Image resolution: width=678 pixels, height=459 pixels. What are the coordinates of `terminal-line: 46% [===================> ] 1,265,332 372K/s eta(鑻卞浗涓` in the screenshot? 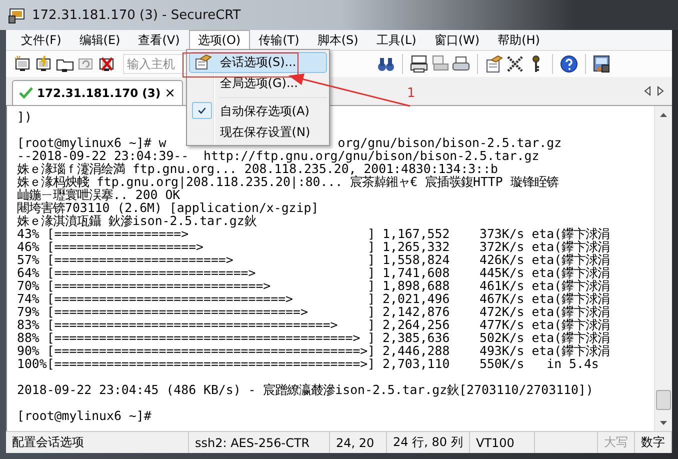 It's located at (313, 246).